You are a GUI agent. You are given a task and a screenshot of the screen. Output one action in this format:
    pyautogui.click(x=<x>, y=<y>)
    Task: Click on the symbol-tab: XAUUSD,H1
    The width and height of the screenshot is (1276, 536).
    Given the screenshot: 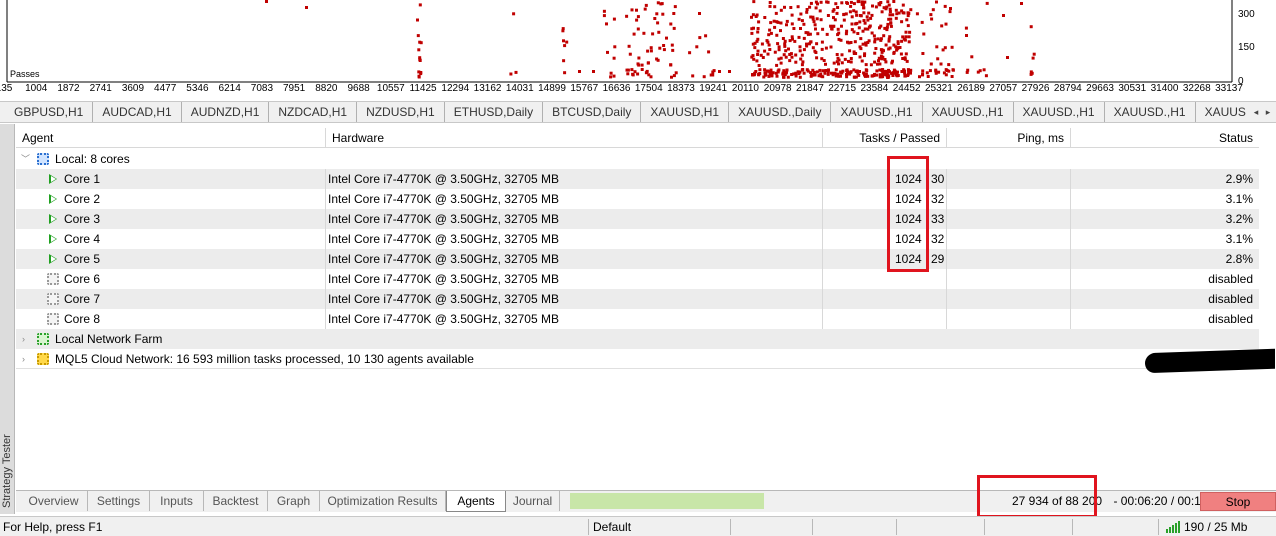 What is the action you would take?
    pyautogui.click(x=685, y=112)
    